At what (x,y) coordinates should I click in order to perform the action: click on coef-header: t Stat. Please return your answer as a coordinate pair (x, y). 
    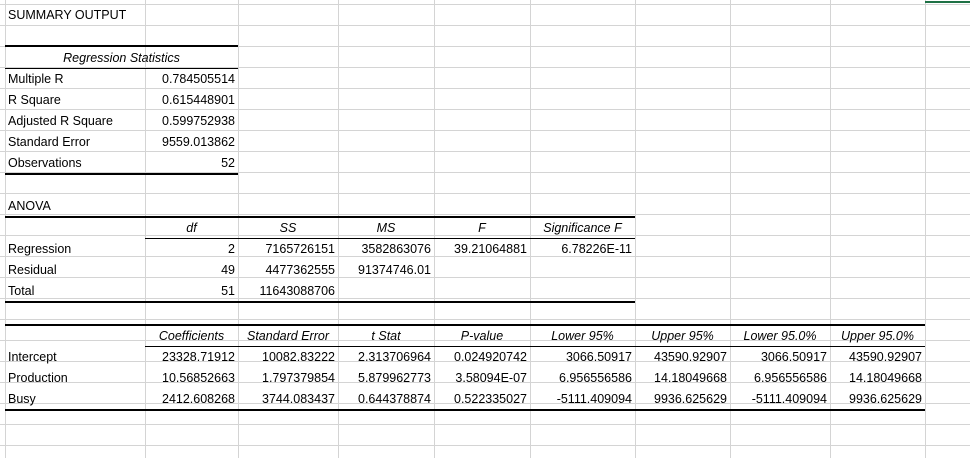
    Looking at the image, I should click on (386, 336).